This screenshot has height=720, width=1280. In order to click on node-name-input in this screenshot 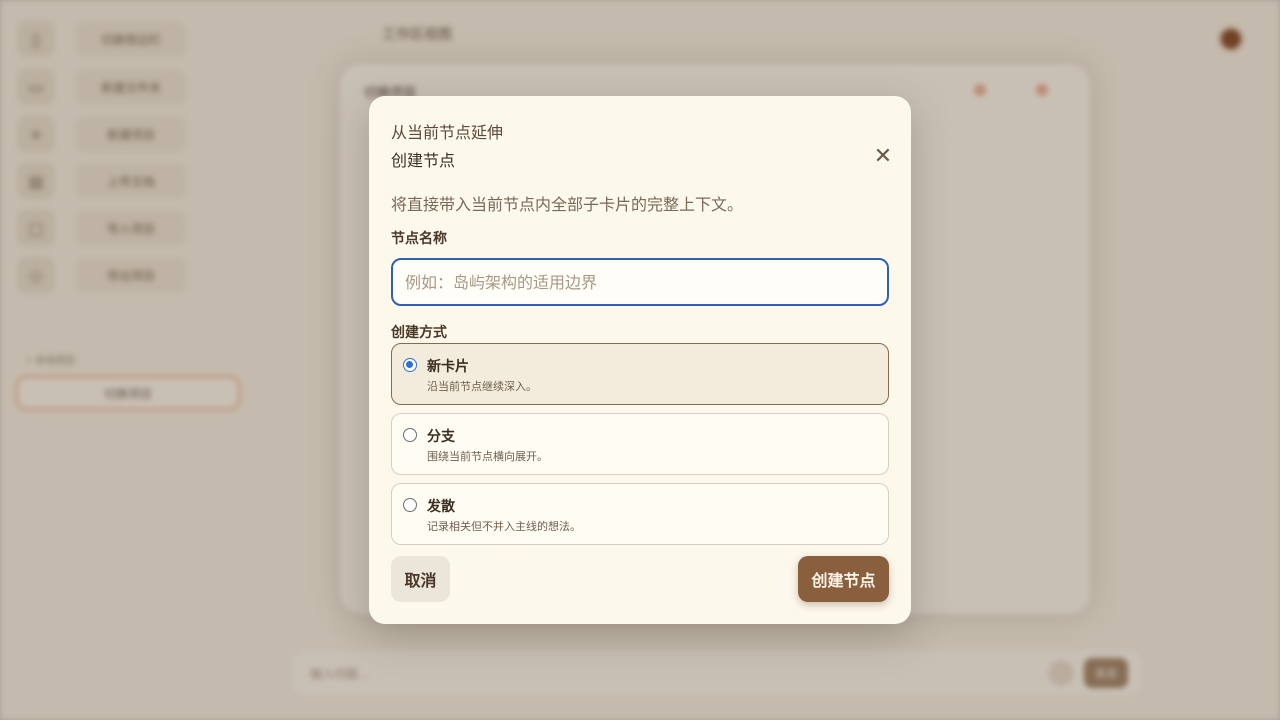, I will do `click(640, 282)`.